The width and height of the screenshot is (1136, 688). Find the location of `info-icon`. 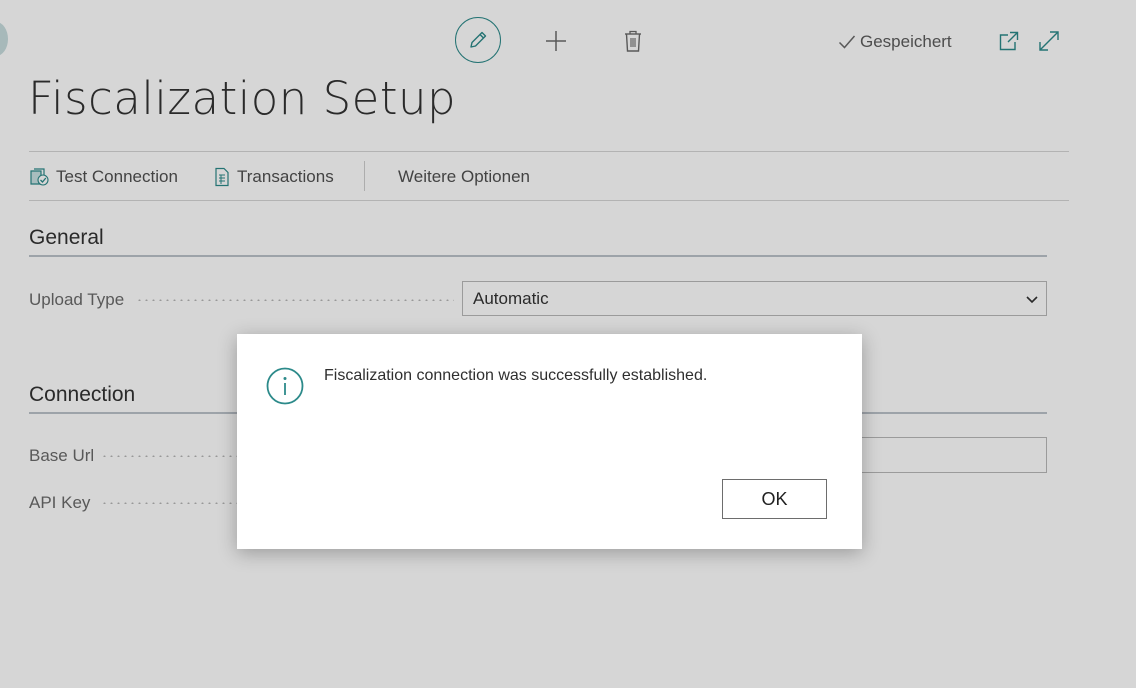

info-icon is located at coordinates (285, 386).